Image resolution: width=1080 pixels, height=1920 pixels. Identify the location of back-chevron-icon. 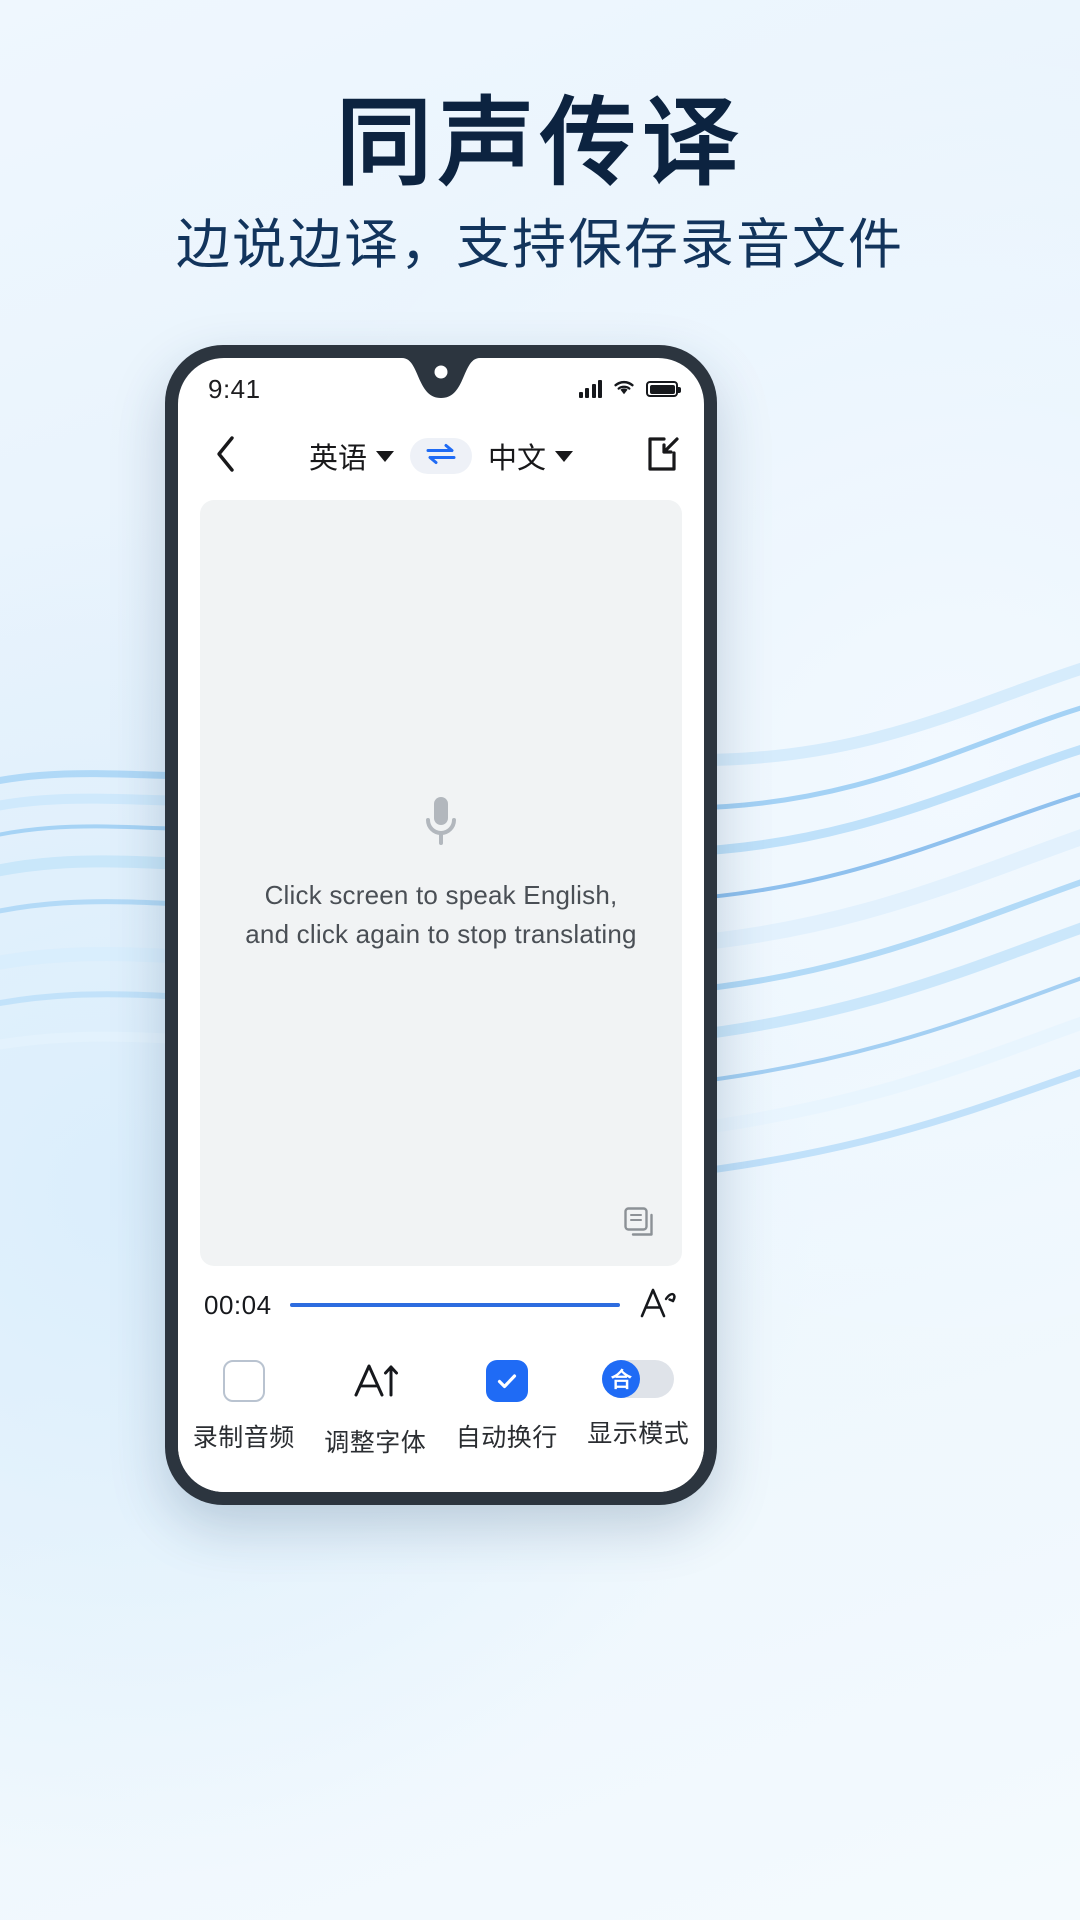
(225, 456).